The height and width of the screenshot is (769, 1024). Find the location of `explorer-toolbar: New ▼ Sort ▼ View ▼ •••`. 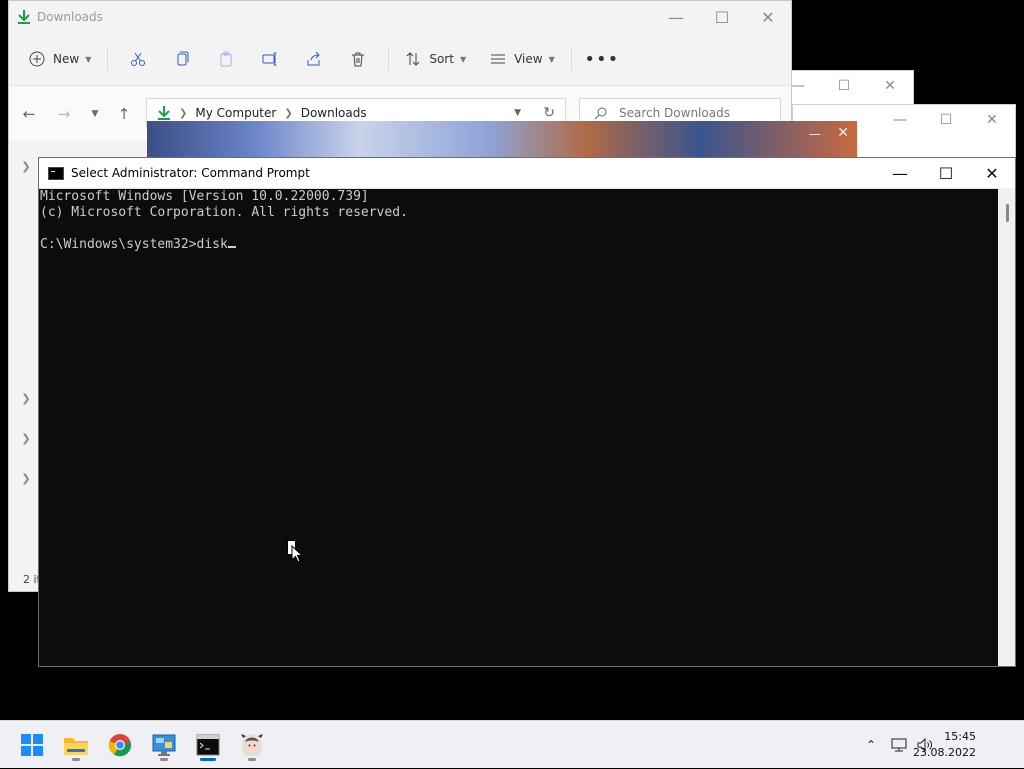

explorer-toolbar: New ▼ Sort ▼ View ▼ ••• is located at coordinates (322, 59).